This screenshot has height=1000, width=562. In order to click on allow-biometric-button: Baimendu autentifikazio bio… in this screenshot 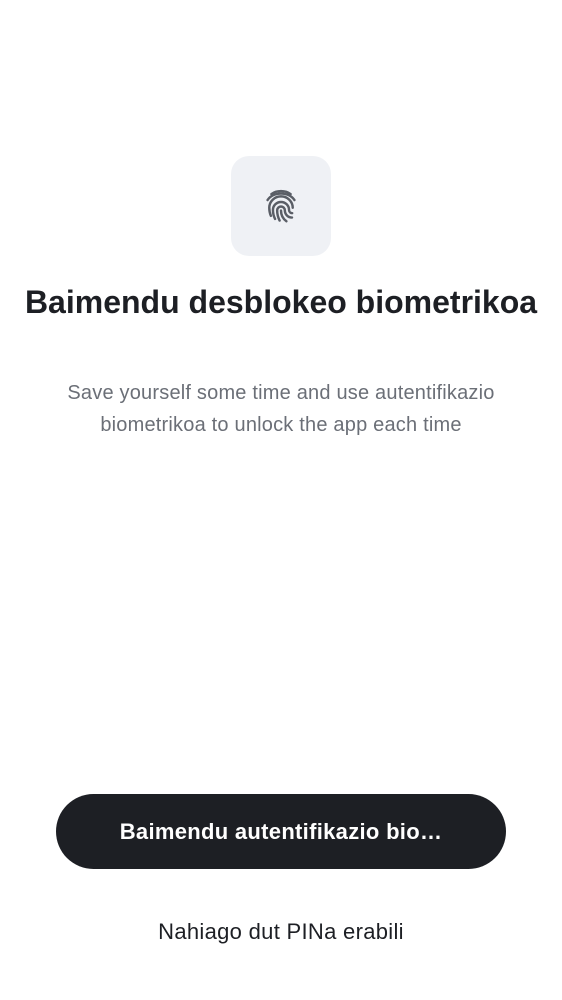, I will do `click(281, 831)`.